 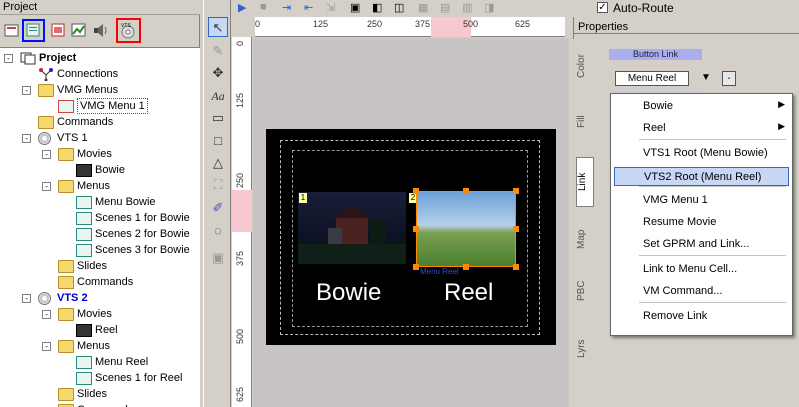 I want to click on pointer-tool-icon: ↖, so click(x=218, y=27).